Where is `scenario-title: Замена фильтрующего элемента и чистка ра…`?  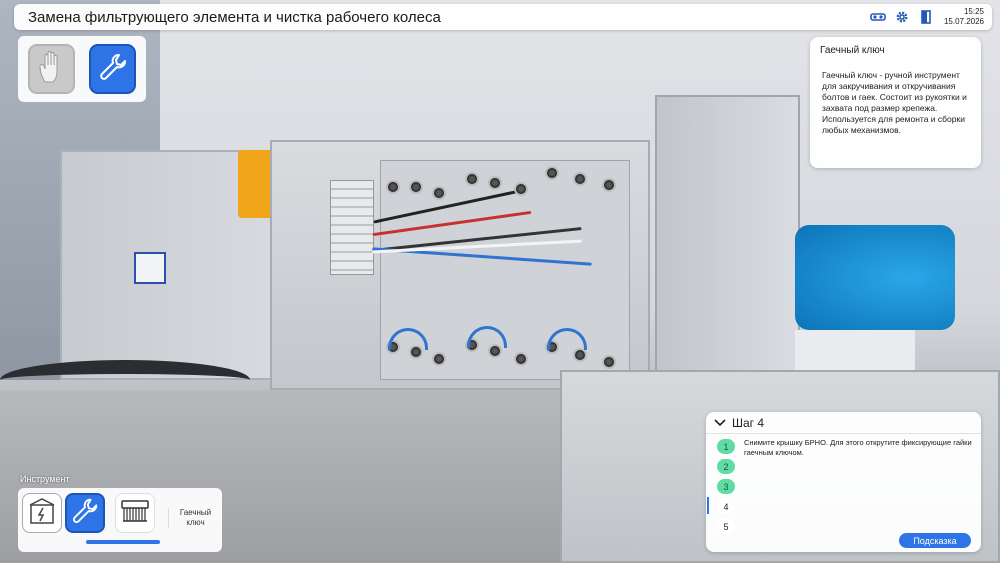
scenario-title: Замена фильтрующего элемента и чистка ра… is located at coordinates (234, 17).